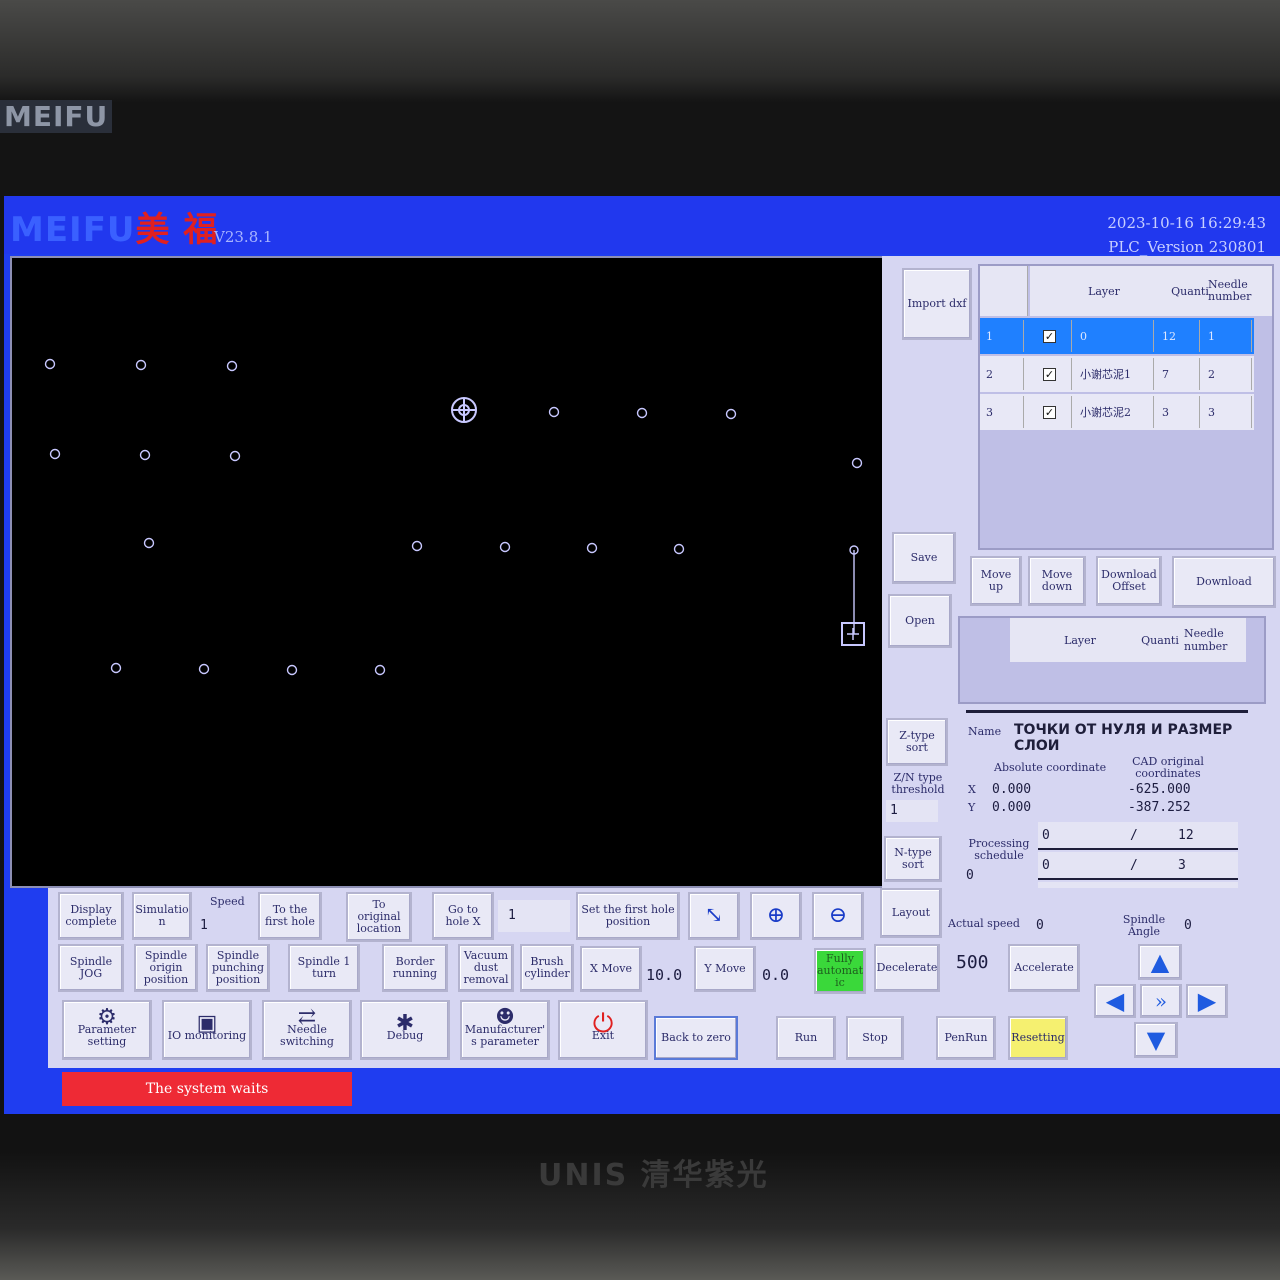  What do you see at coordinates (1134, 865) in the screenshot?
I see `schedule-cell: /` at bounding box center [1134, 865].